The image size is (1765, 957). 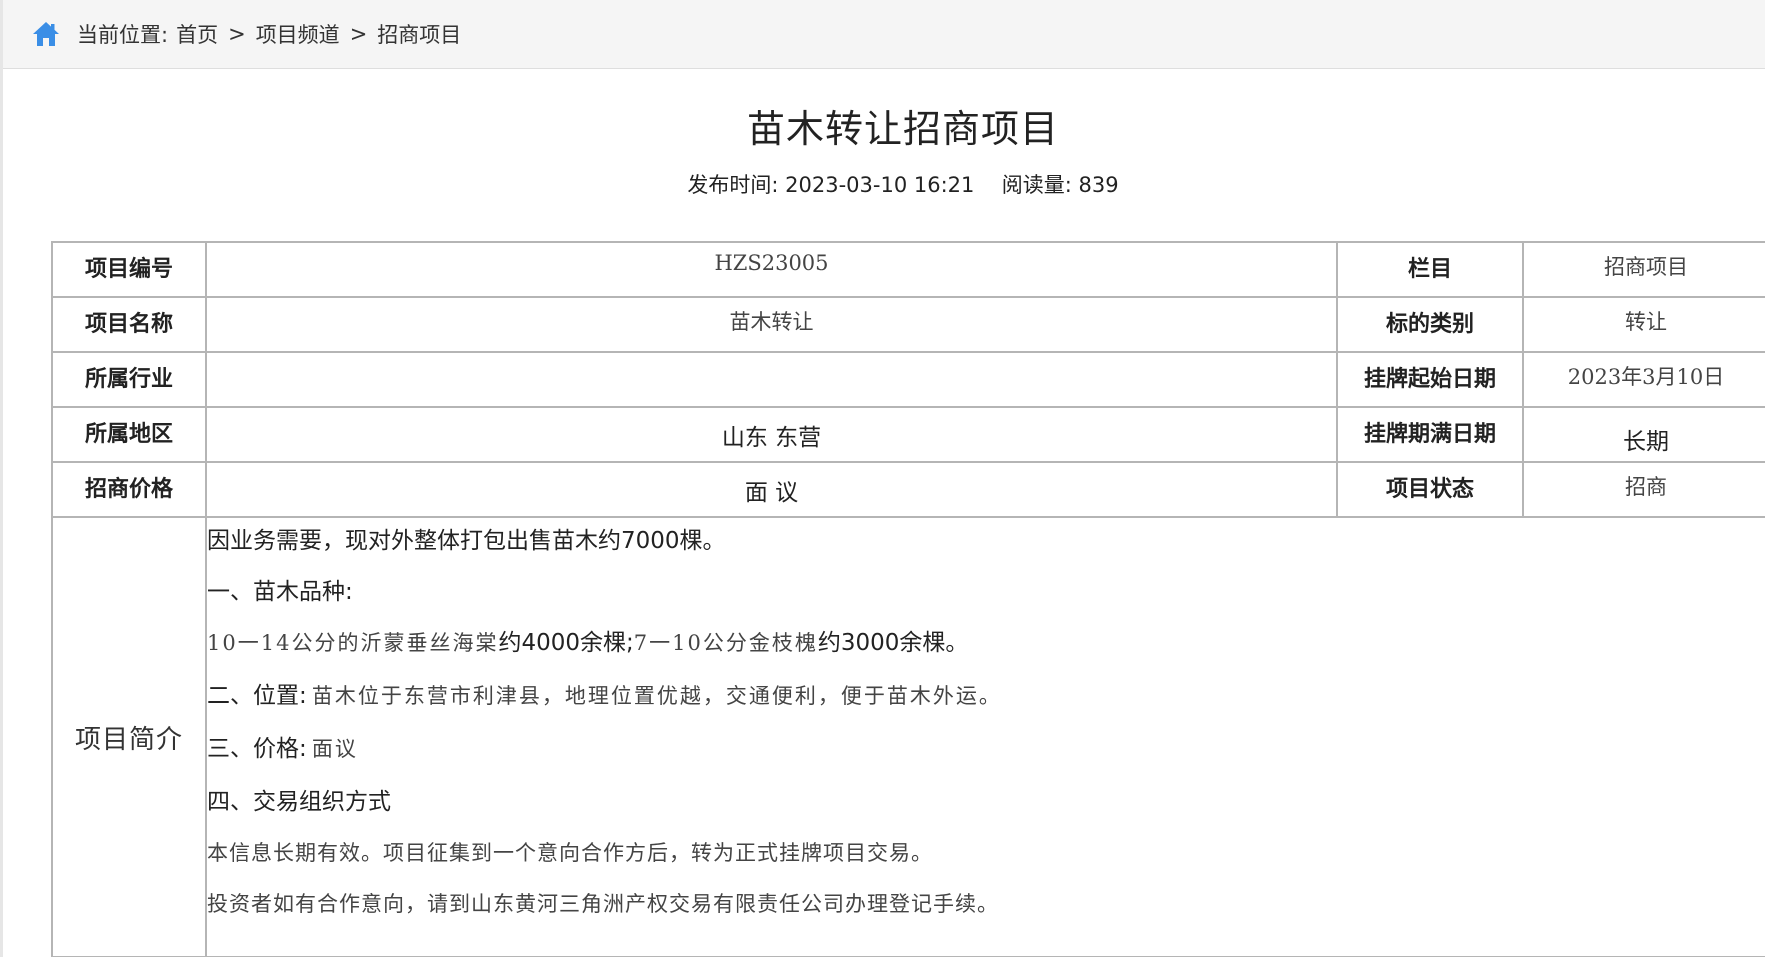 What do you see at coordinates (772, 490) in the screenshot?
I see `price-value: 面 议` at bounding box center [772, 490].